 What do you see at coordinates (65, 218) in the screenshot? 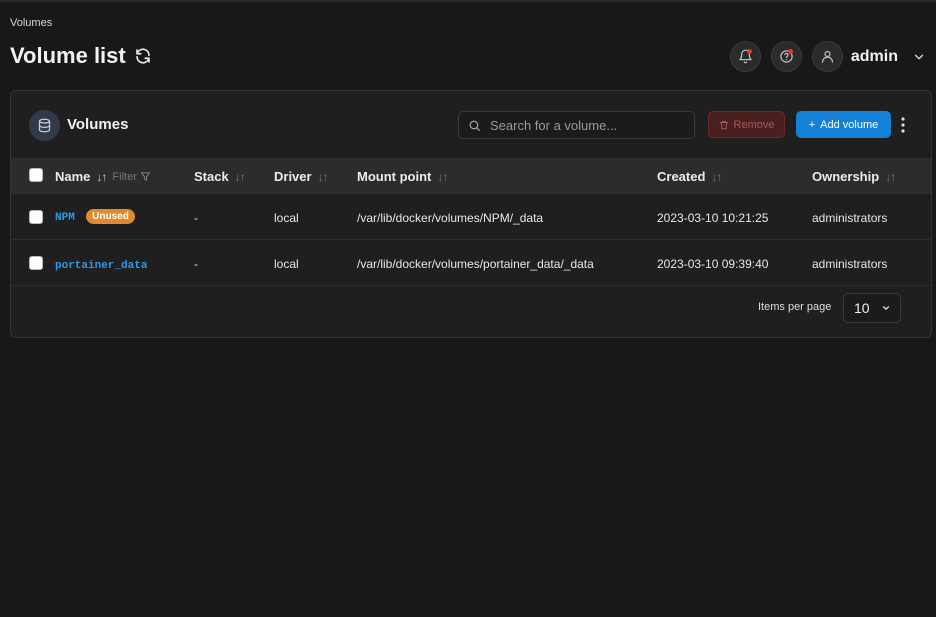
I see `volume-link: NPM` at bounding box center [65, 218].